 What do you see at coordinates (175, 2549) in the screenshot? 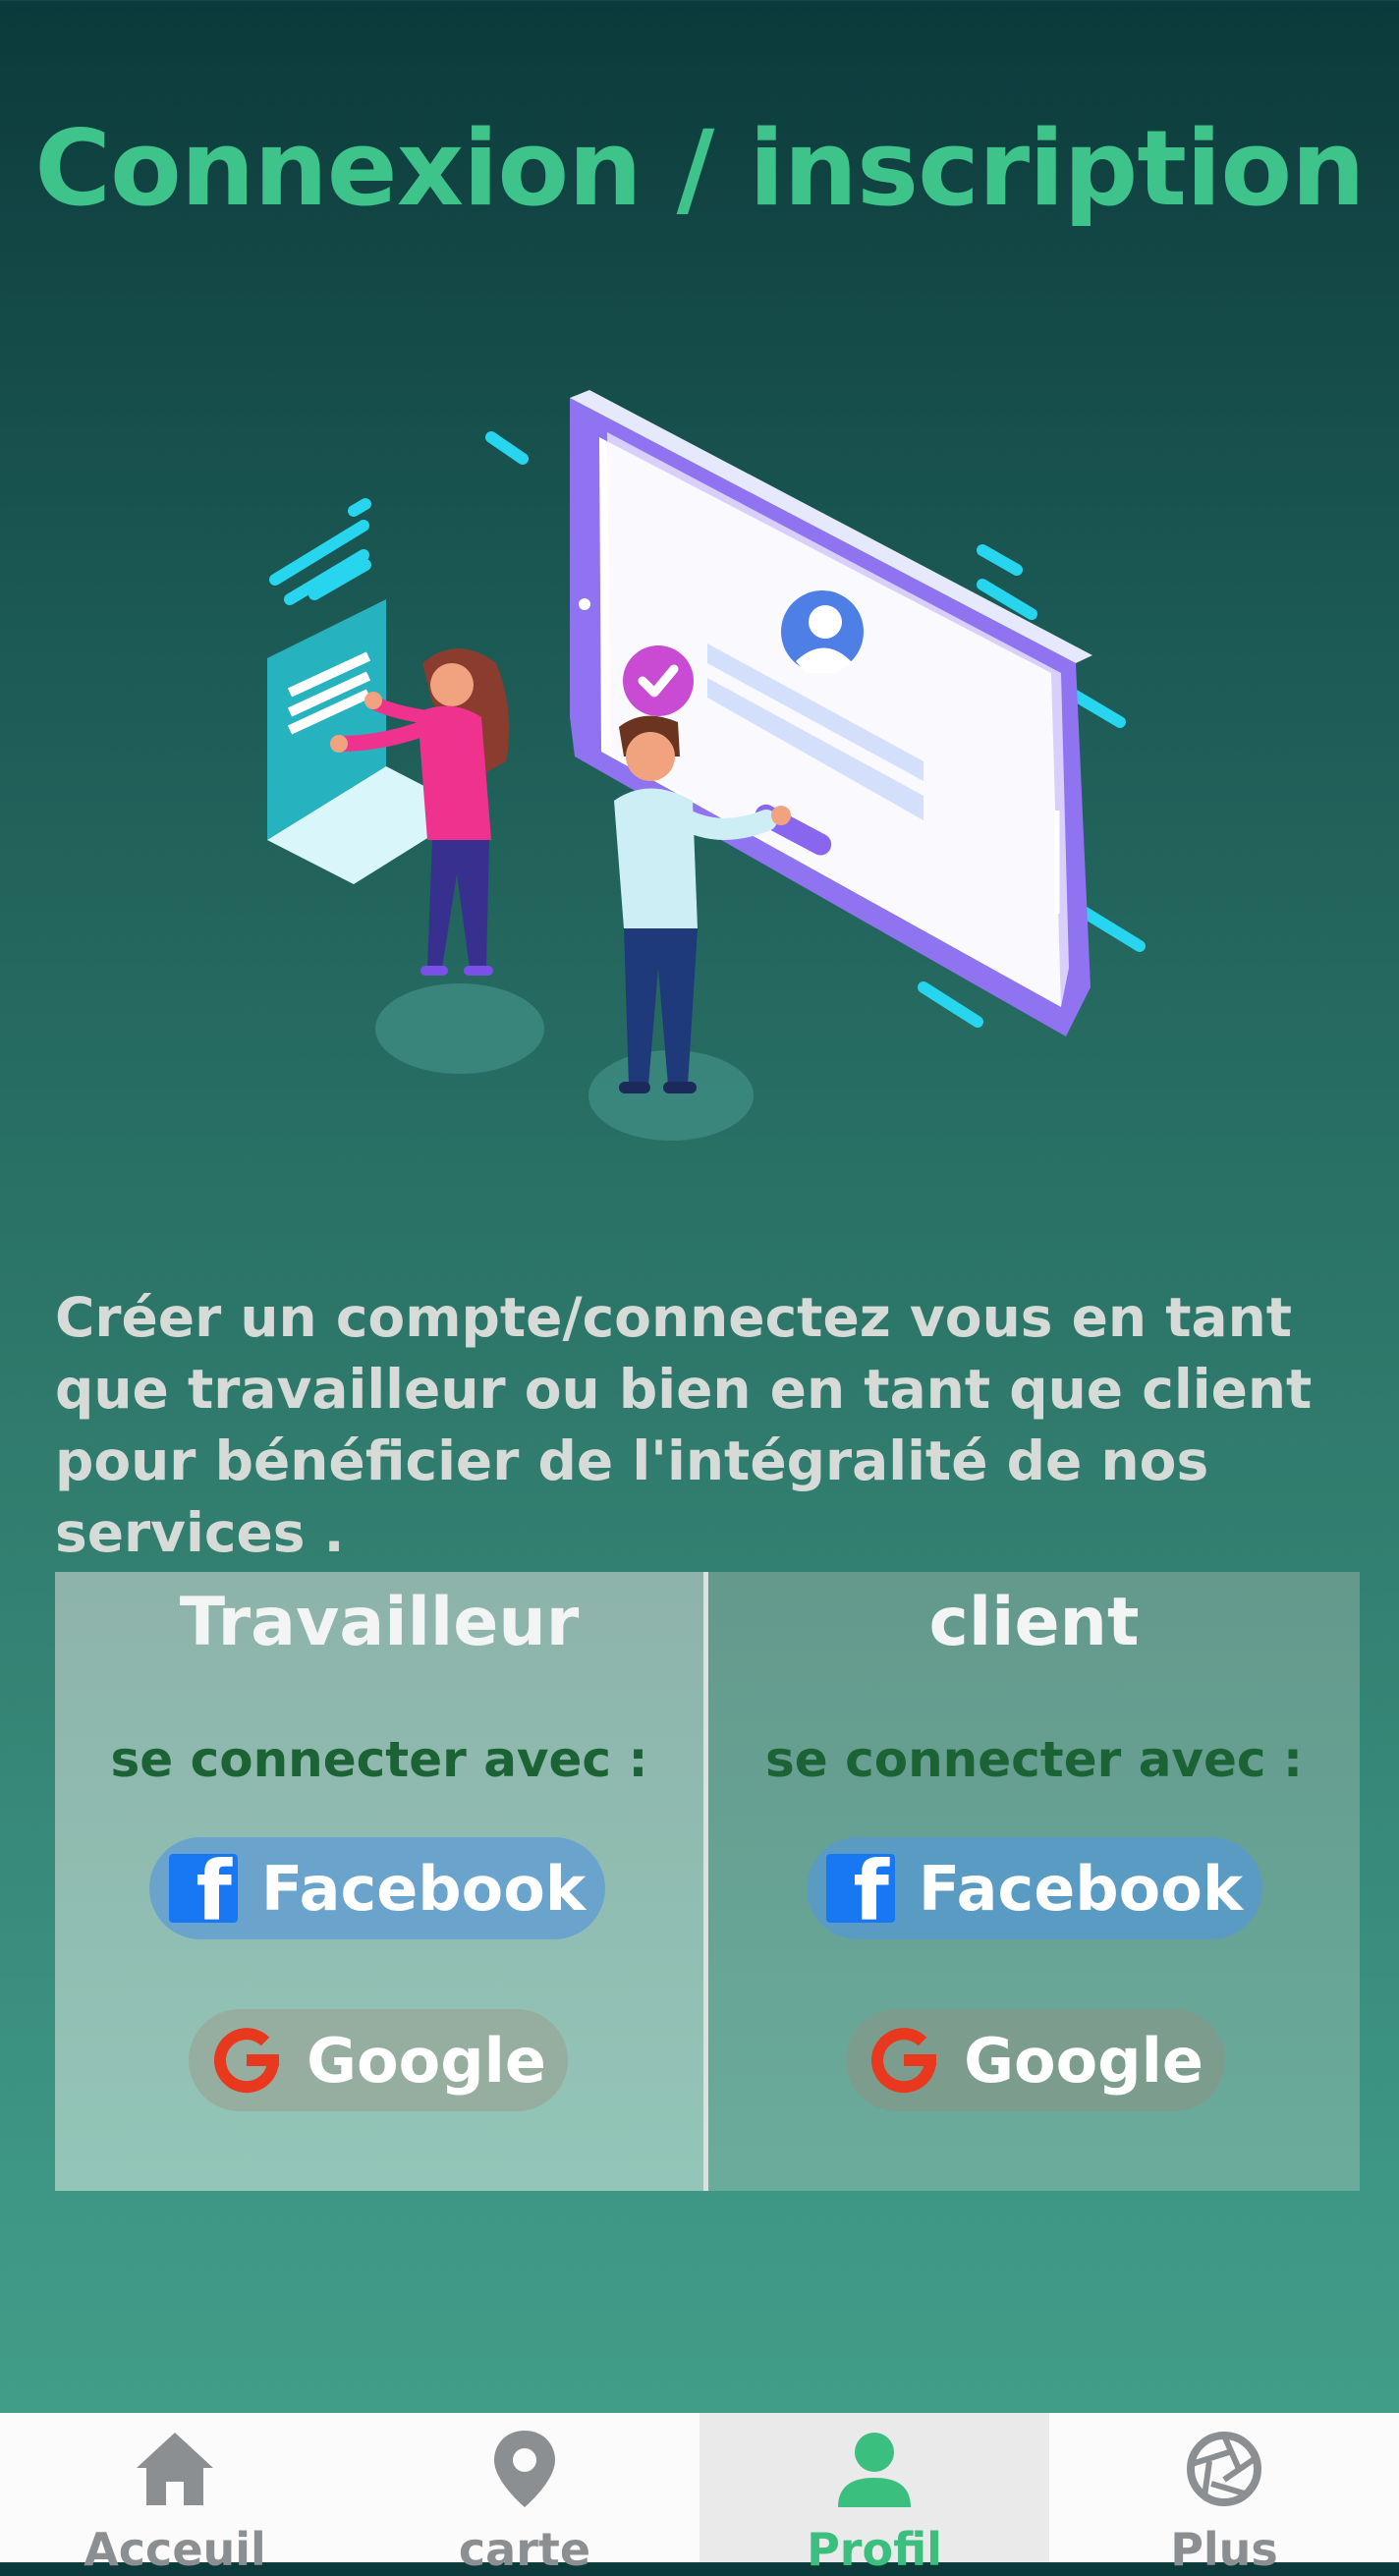
I see `nav-label-acceuil: Acceuil` at bounding box center [175, 2549].